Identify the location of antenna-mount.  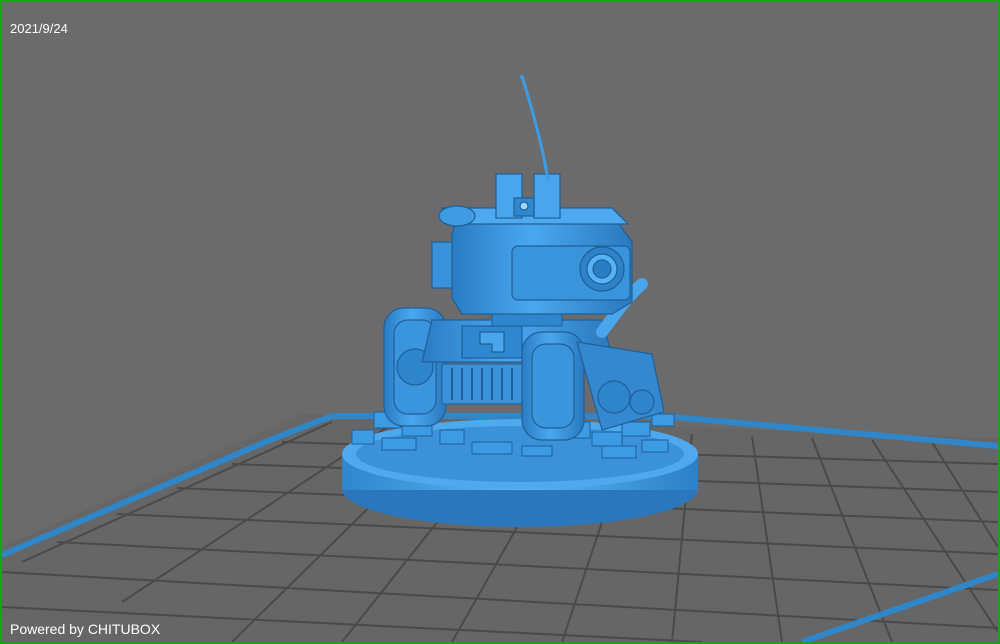
(528, 196).